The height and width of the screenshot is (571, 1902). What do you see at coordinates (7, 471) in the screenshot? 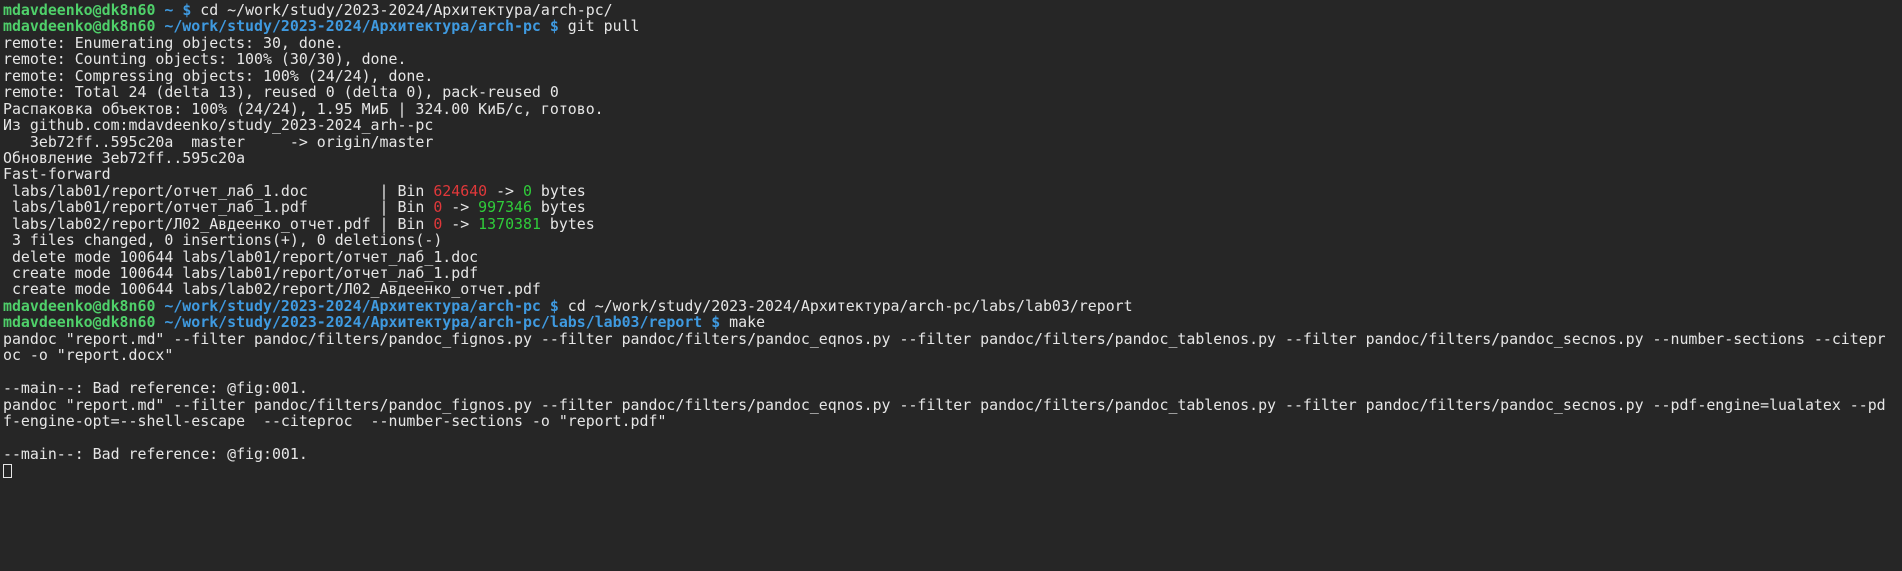
I see `cursor` at bounding box center [7, 471].